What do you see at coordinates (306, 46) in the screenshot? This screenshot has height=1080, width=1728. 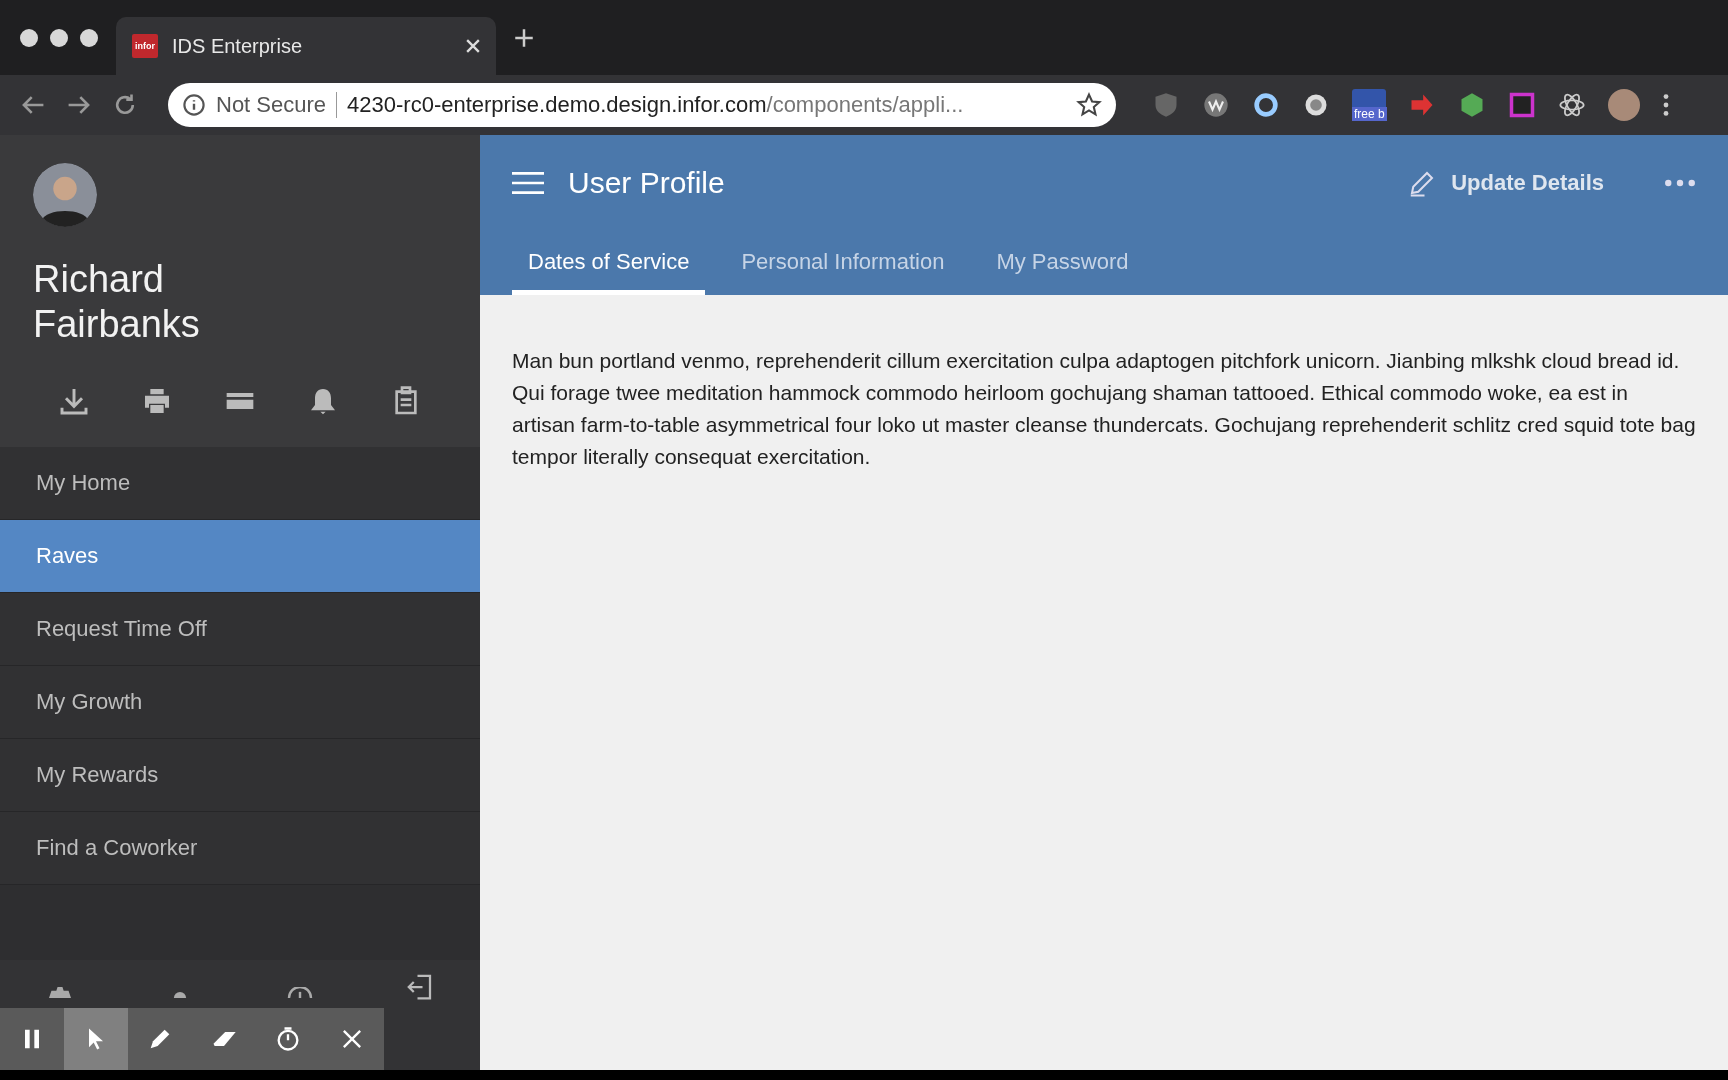 I see `browser-tab: infor IDS Enterprise` at bounding box center [306, 46].